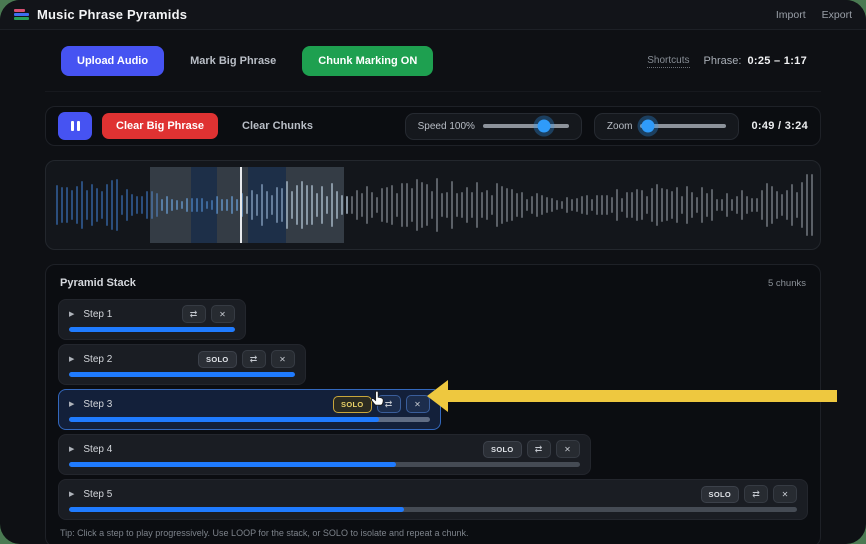 The image size is (866, 544). What do you see at coordinates (75, 126) in the screenshot?
I see `pause-button` at bounding box center [75, 126].